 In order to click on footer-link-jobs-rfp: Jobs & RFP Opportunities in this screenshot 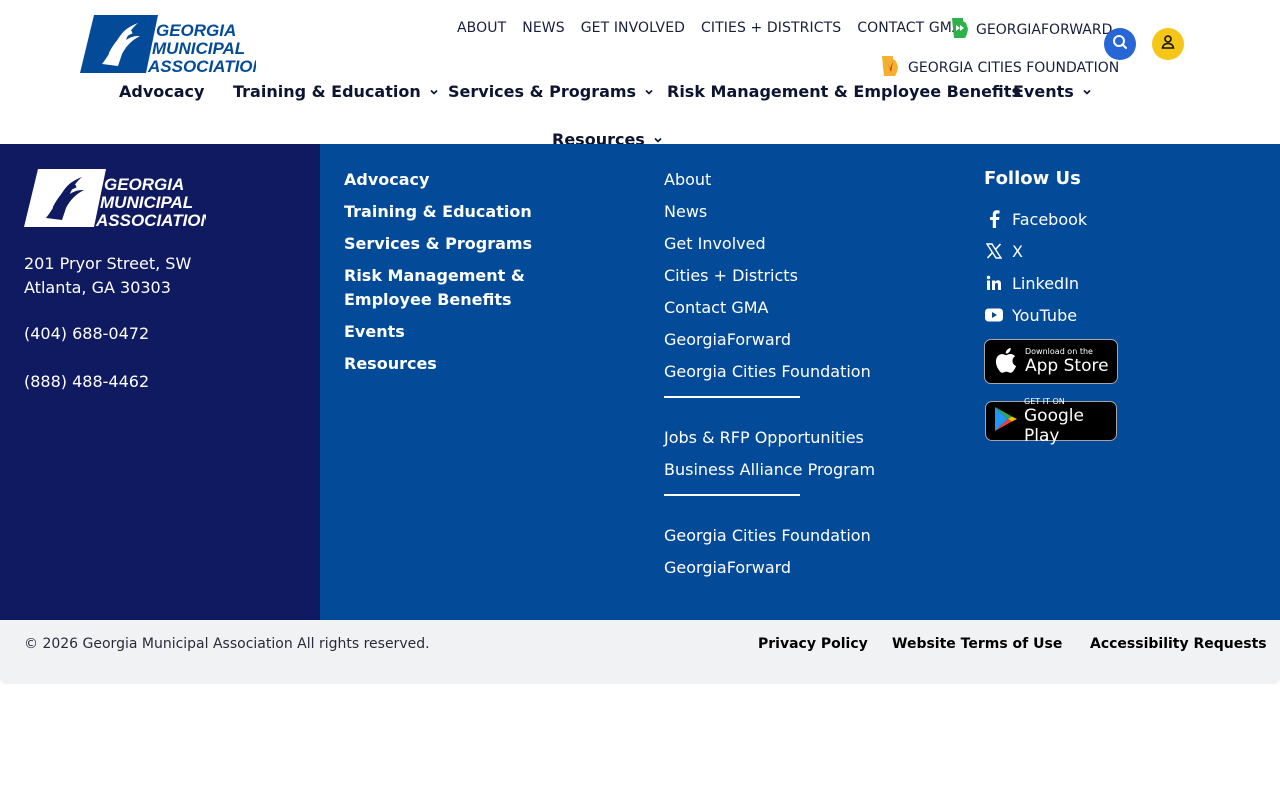, I will do `click(794, 438)`.